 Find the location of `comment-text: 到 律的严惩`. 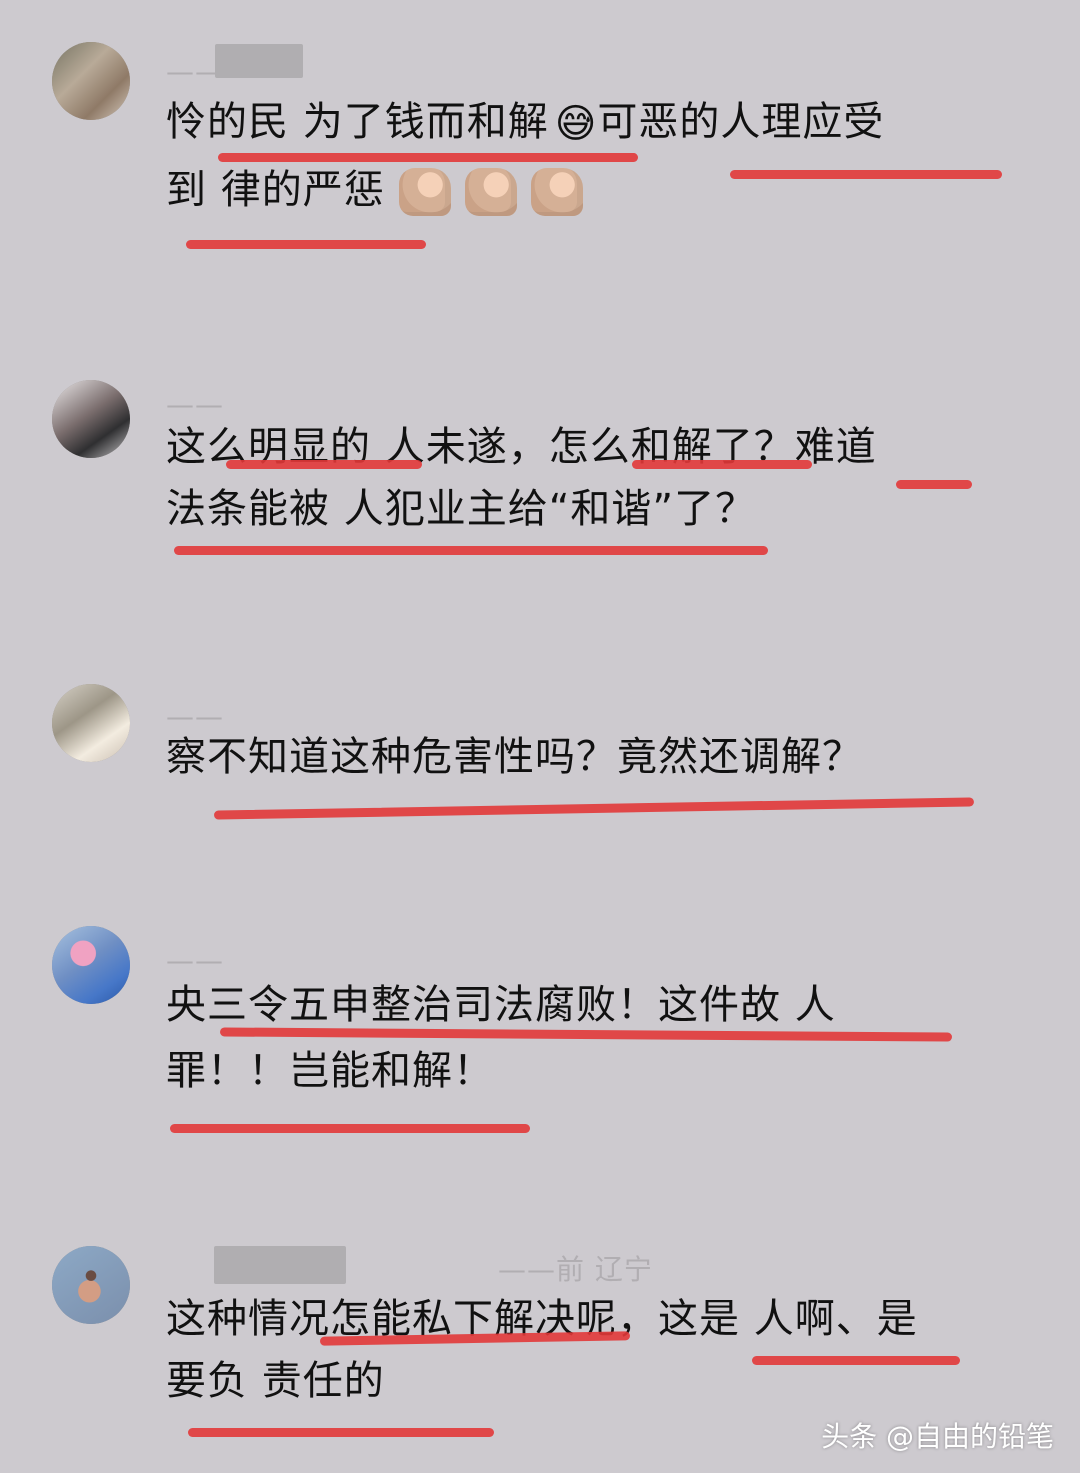

comment-text: 到 律的严惩 is located at coordinates (275, 190).